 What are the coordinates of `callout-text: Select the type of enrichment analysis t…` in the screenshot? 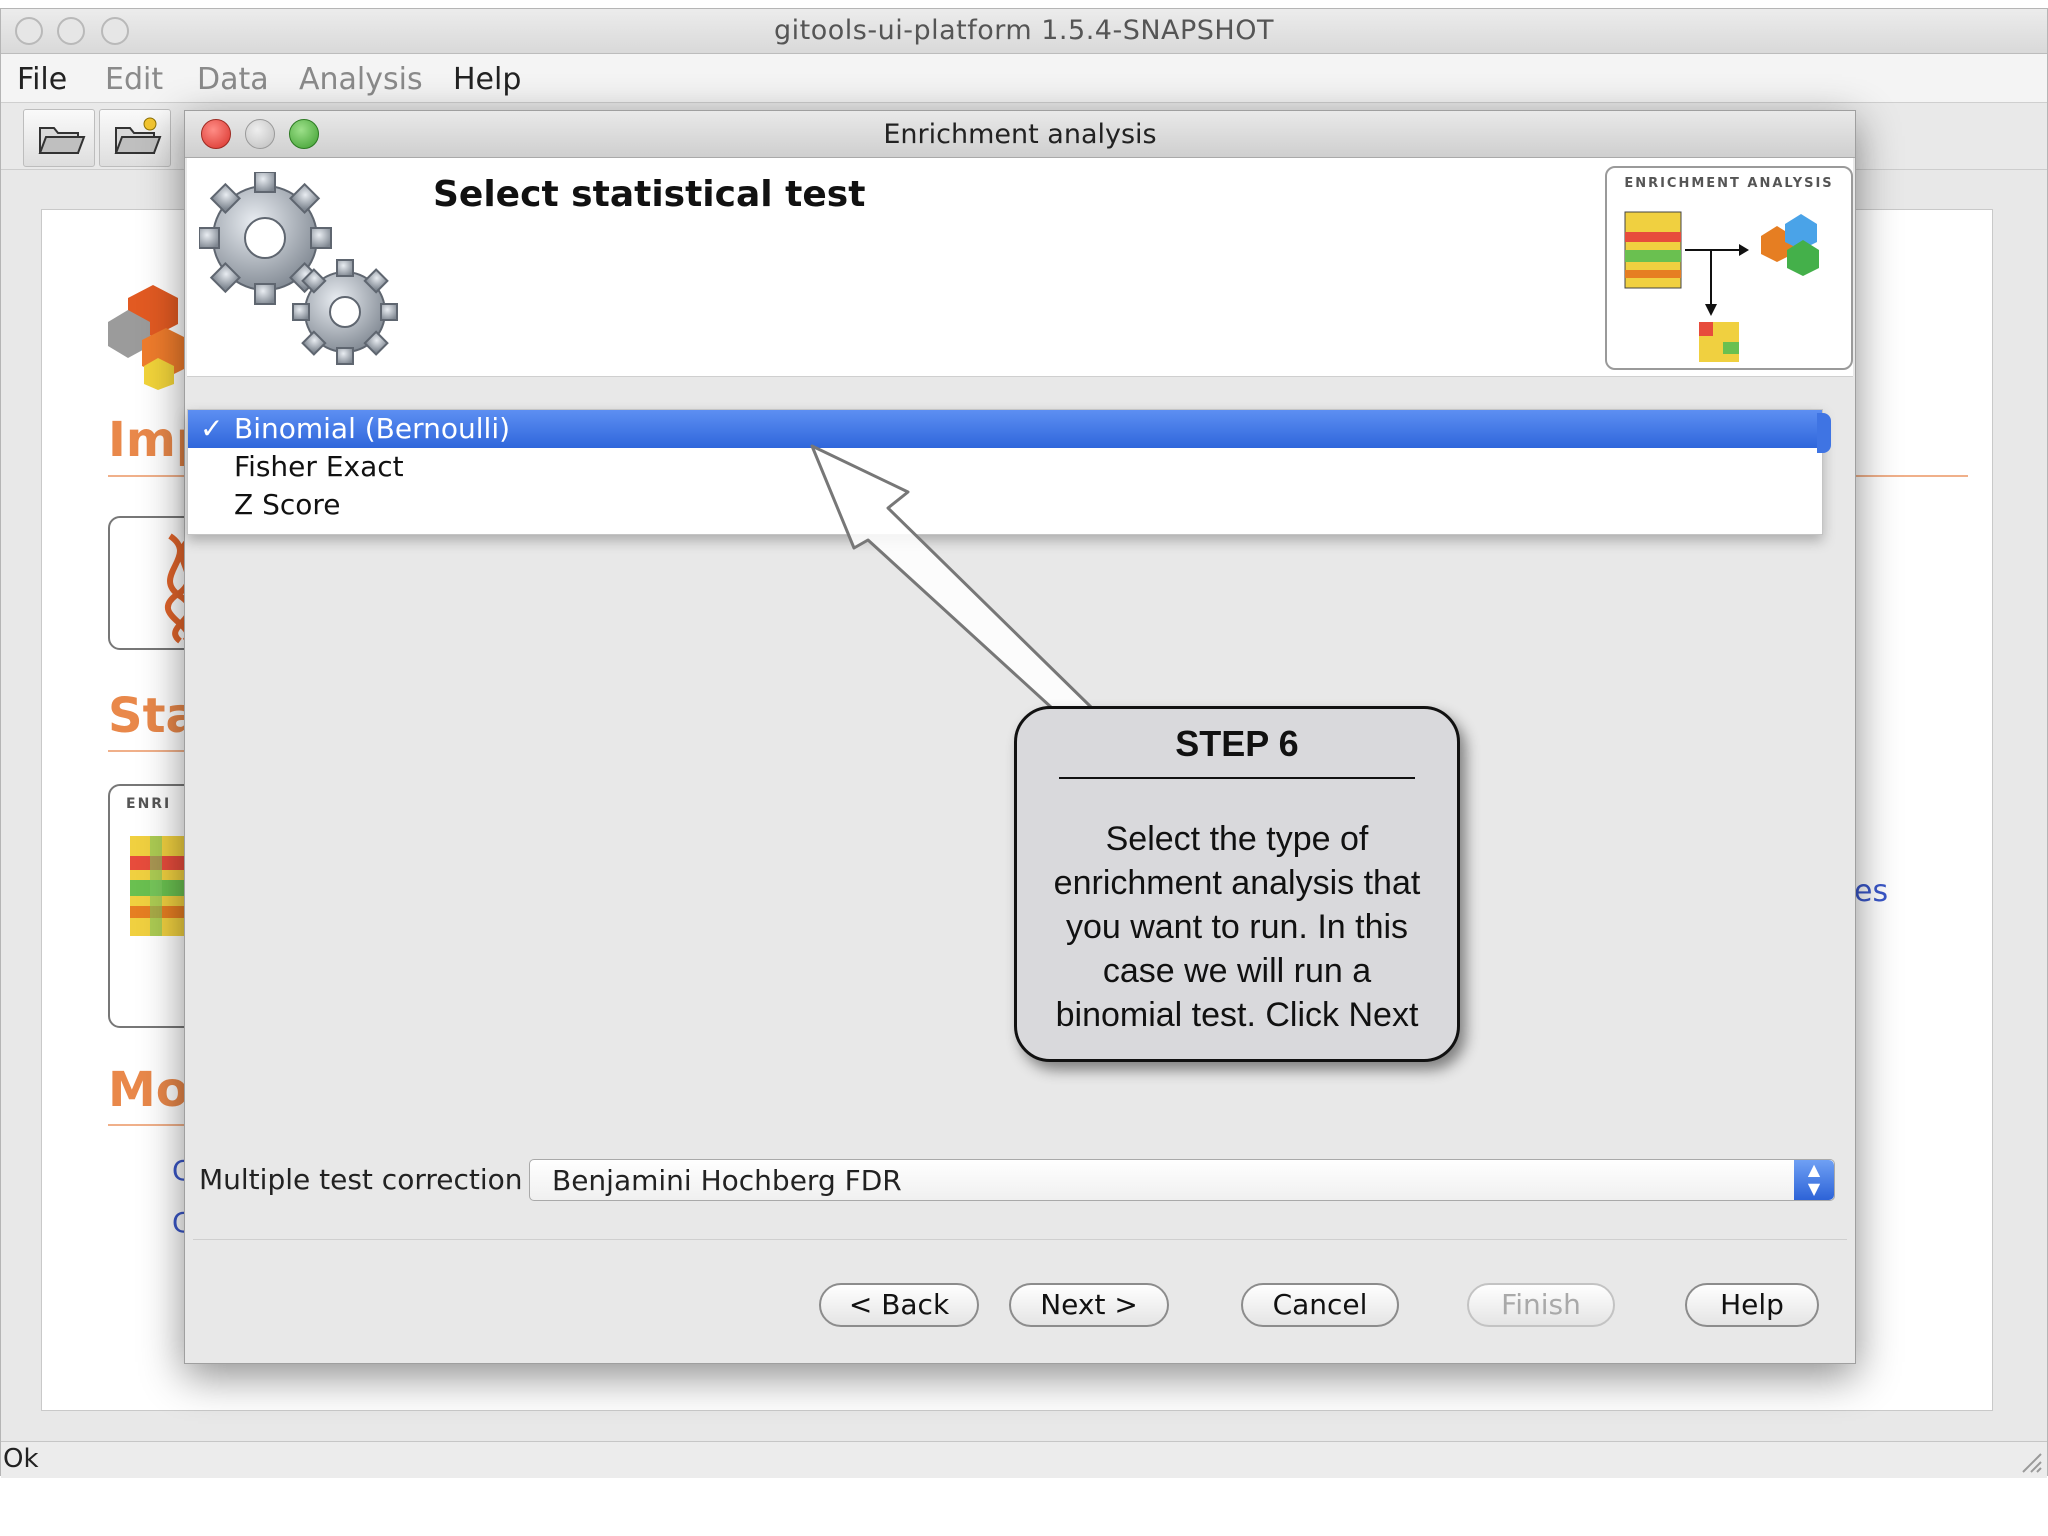 It's located at (1237, 927).